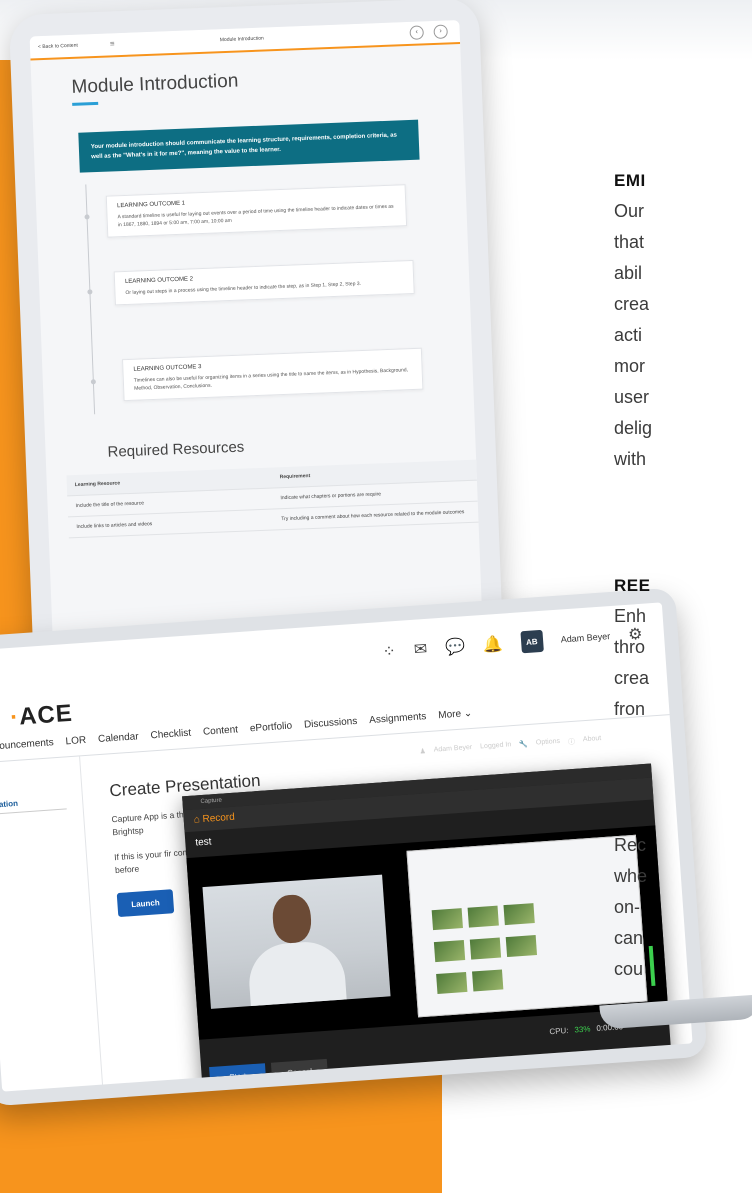  What do you see at coordinates (52, 924) in the screenshot?
I see `sidebar: tation` at bounding box center [52, 924].